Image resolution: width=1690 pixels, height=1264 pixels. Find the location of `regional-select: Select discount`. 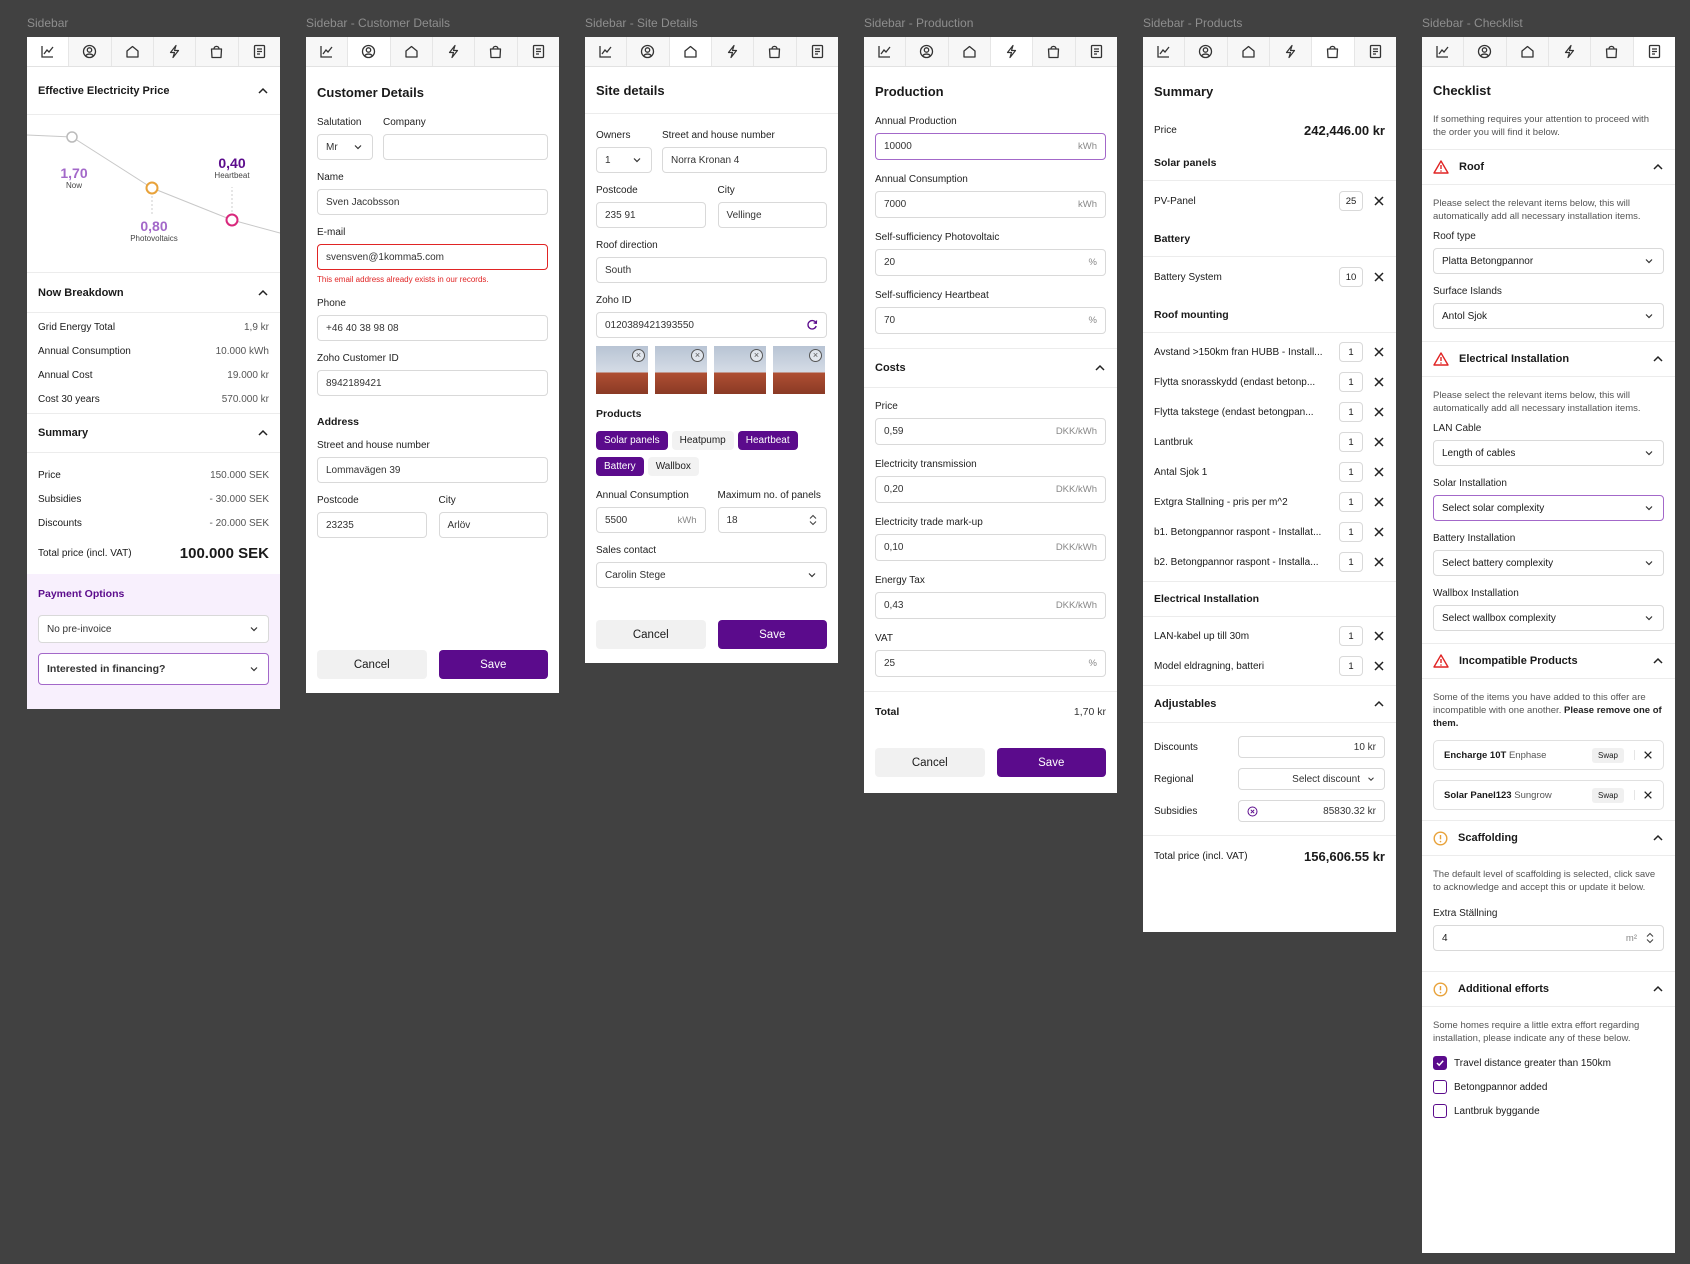

regional-select: Select discount is located at coordinates (1311, 779).